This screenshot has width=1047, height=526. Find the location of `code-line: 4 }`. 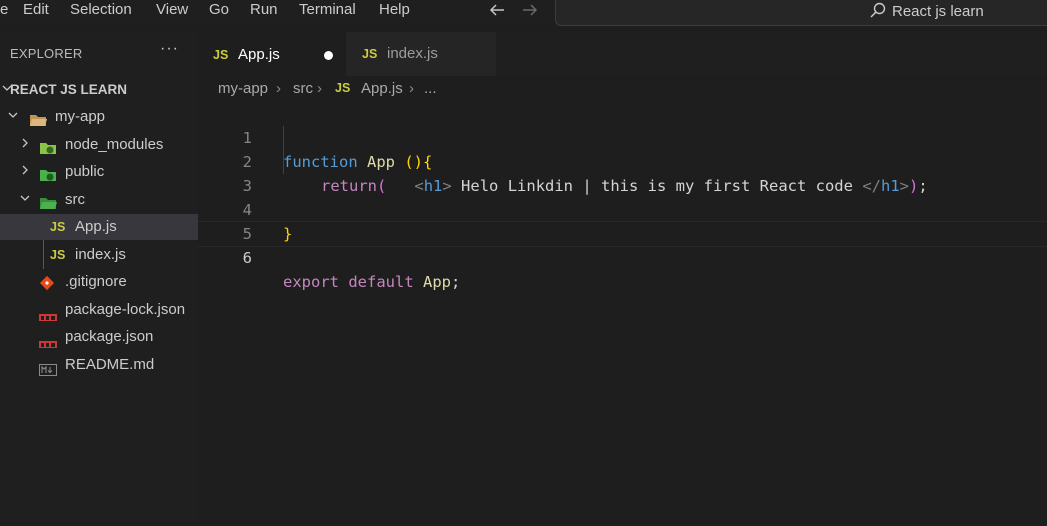

code-line: 4 } is located at coordinates (622, 208).